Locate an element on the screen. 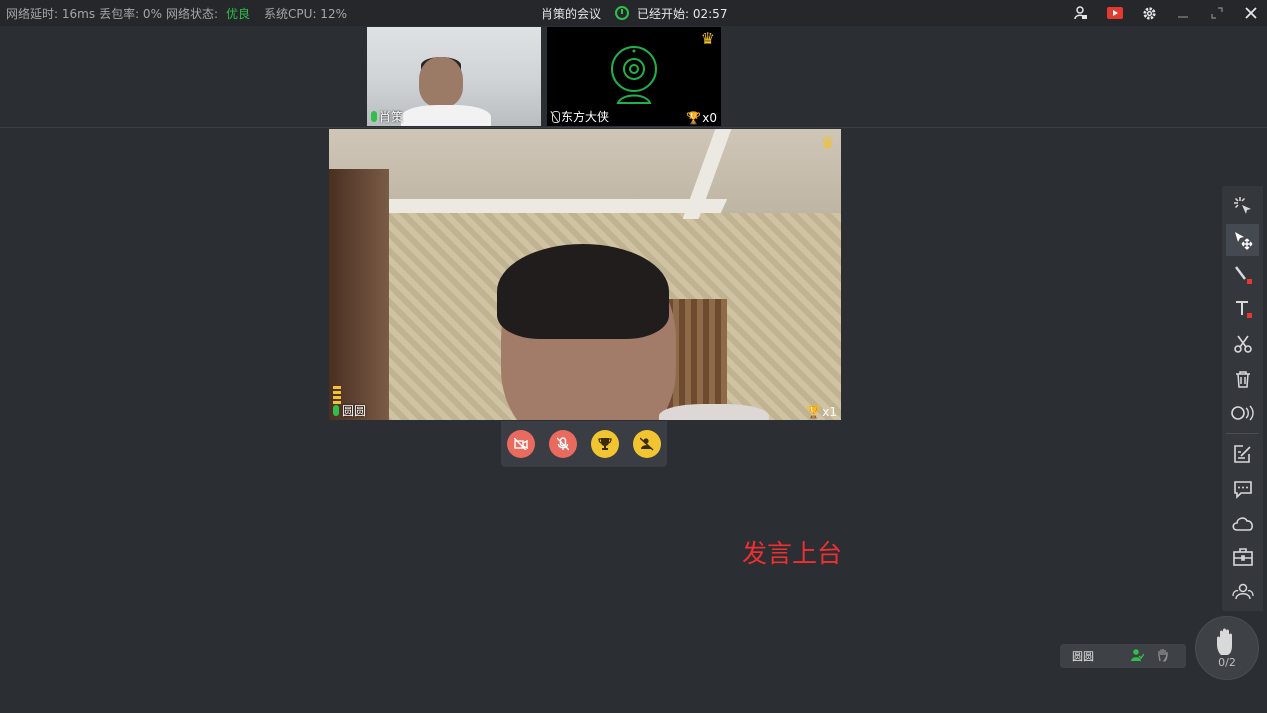  elapsed-time: 已经开始: 02:57 is located at coordinates (682, 13).